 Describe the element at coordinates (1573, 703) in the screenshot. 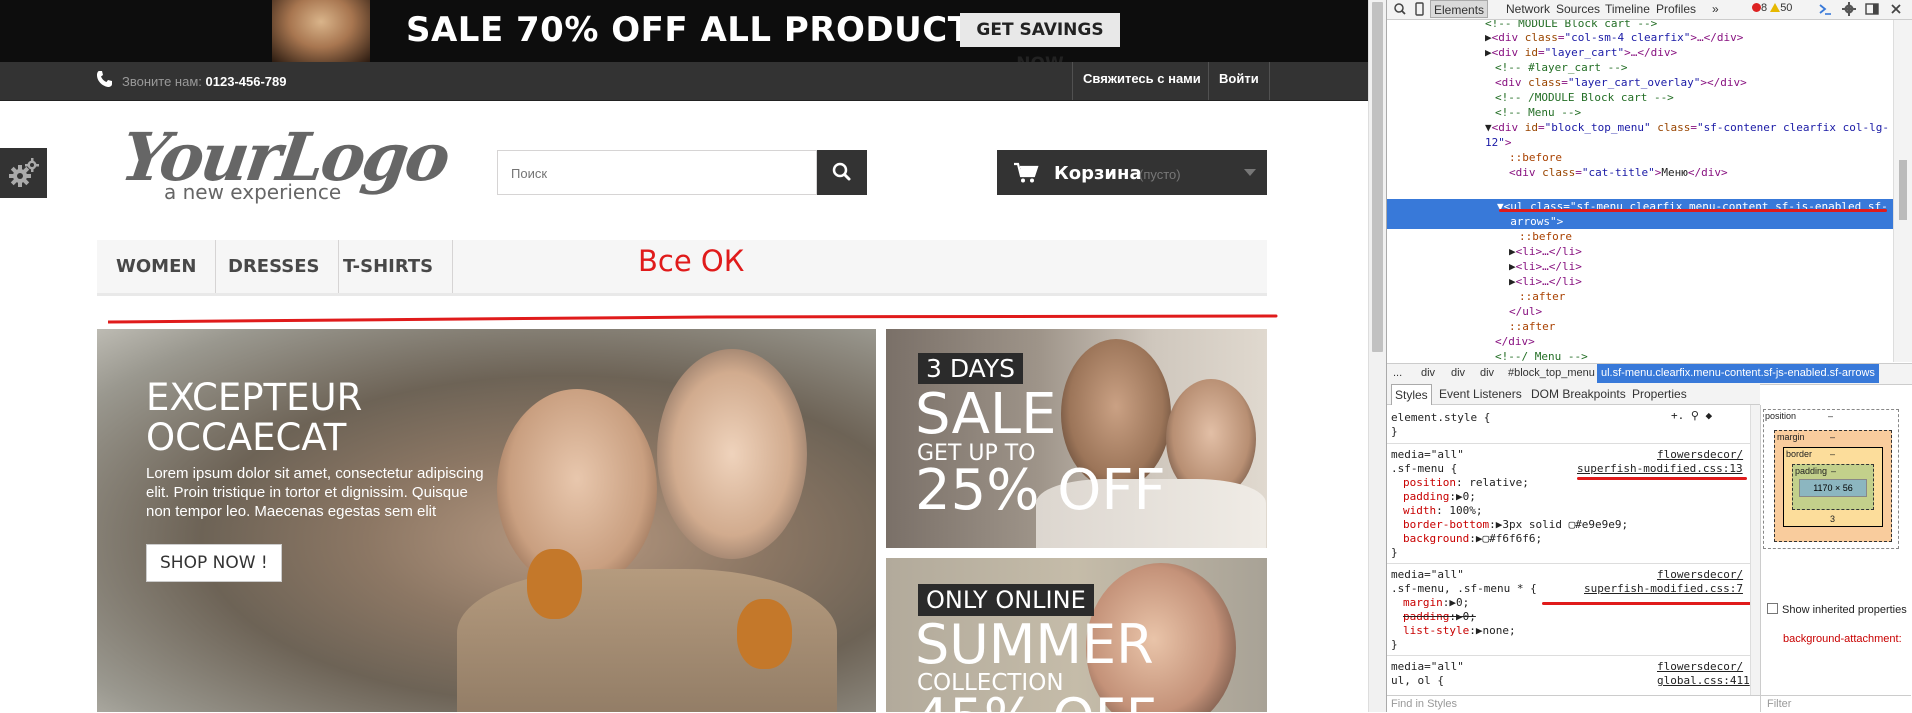

I see `find-in-styles-input: Find in Styles` at that location.